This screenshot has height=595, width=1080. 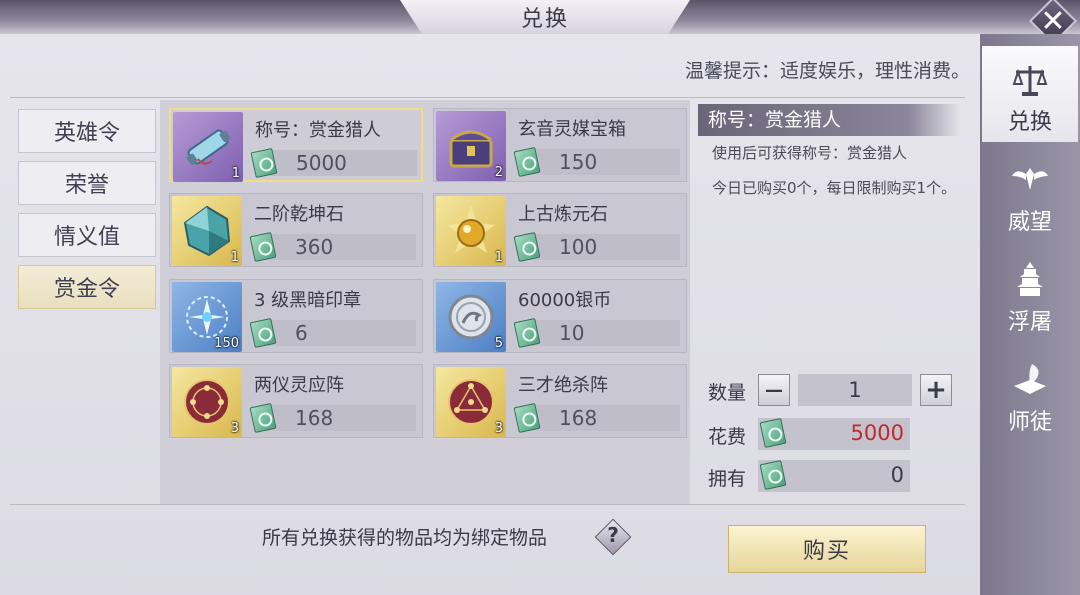 What do you see at coordinates (1029, 322) in the screenshot?
I see `side-tab-label: 浮屠` at bounding box center [1029, 322].